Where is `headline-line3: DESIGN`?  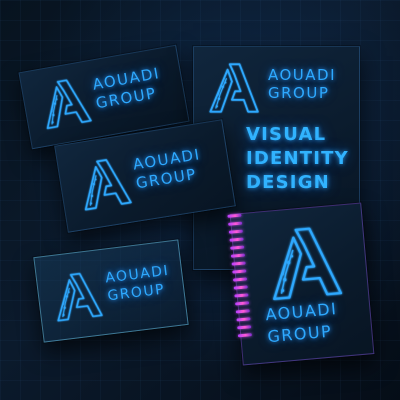 headline-line3: DESIGN is located at coordinates (288, 182).